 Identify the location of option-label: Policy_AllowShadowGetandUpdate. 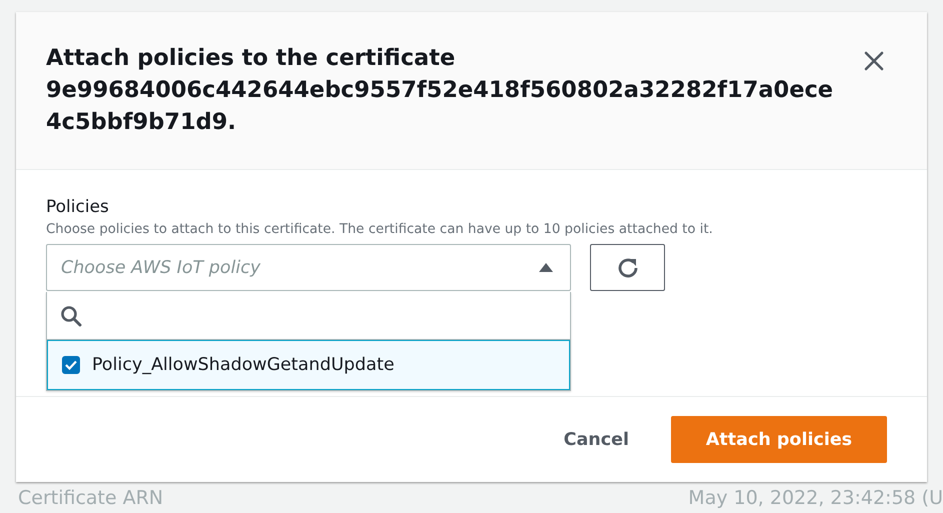
(243, 365).